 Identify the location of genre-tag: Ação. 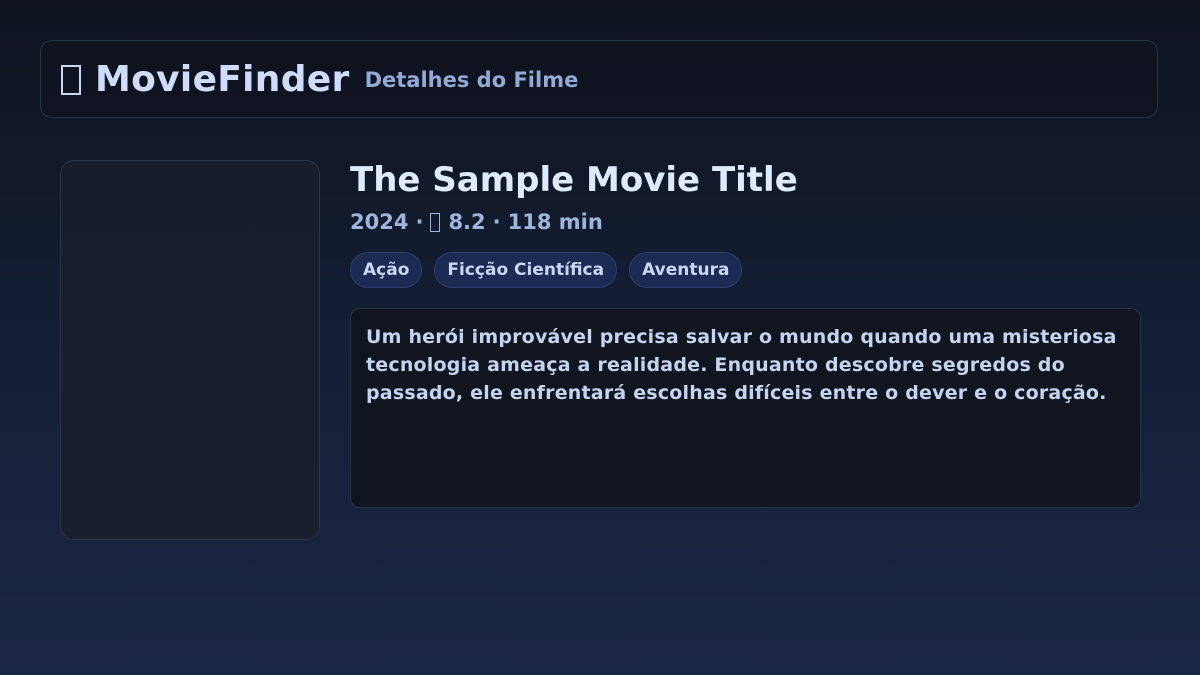
(386, 270).